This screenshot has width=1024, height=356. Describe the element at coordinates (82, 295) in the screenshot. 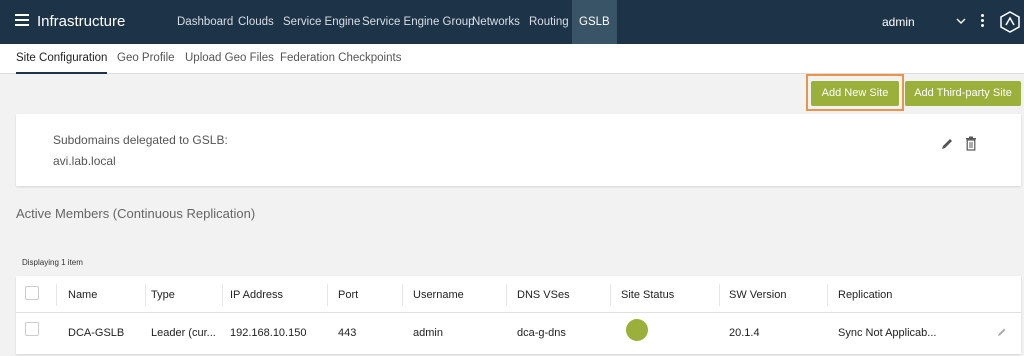

I see `col-header-name: Name` at that location.